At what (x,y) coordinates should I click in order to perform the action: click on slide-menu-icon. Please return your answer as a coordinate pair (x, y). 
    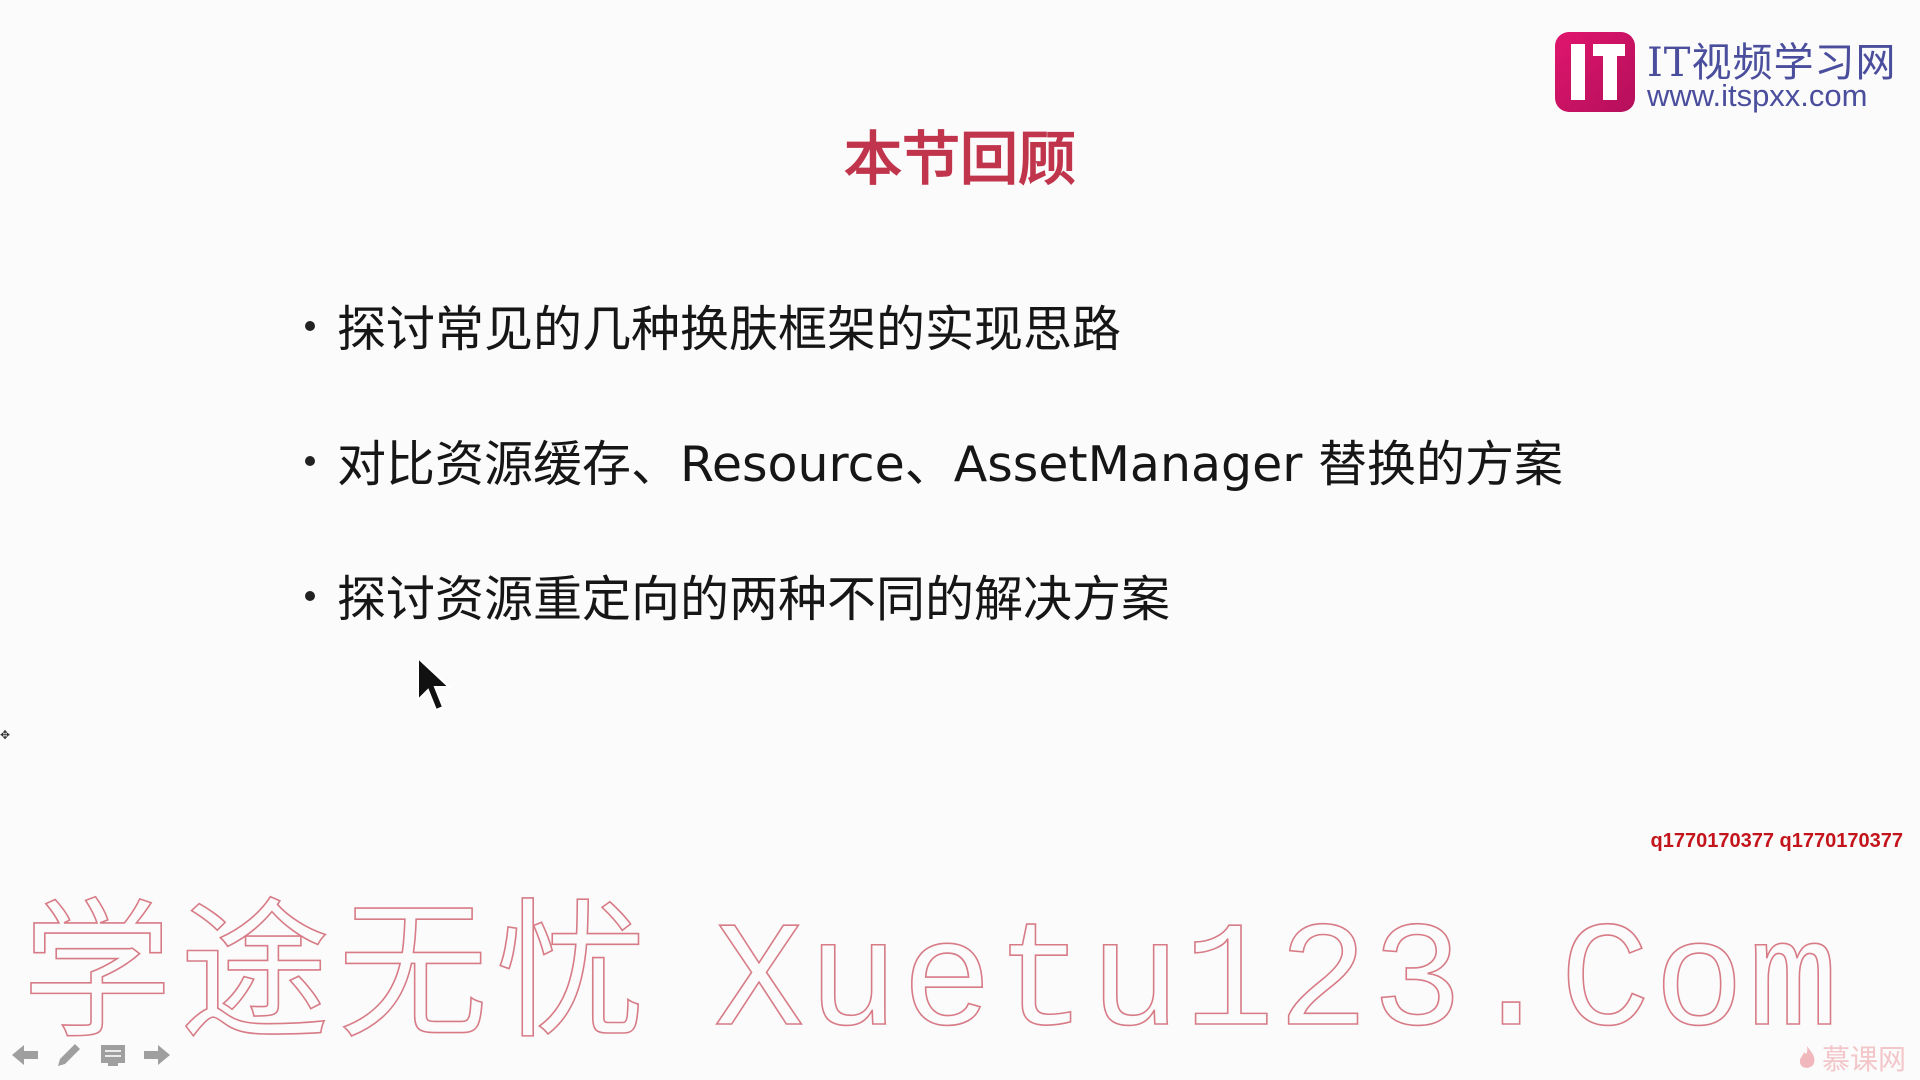
    Looking at the image, I should click on (113, 1055).